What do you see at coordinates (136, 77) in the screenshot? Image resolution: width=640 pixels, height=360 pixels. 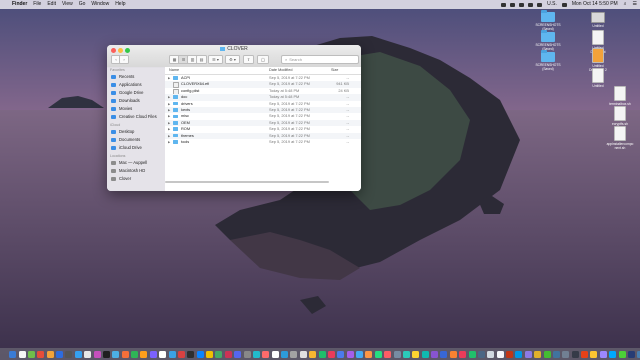 I see `sidebar-item-recents: Recents` at bounding box center [136, 77].